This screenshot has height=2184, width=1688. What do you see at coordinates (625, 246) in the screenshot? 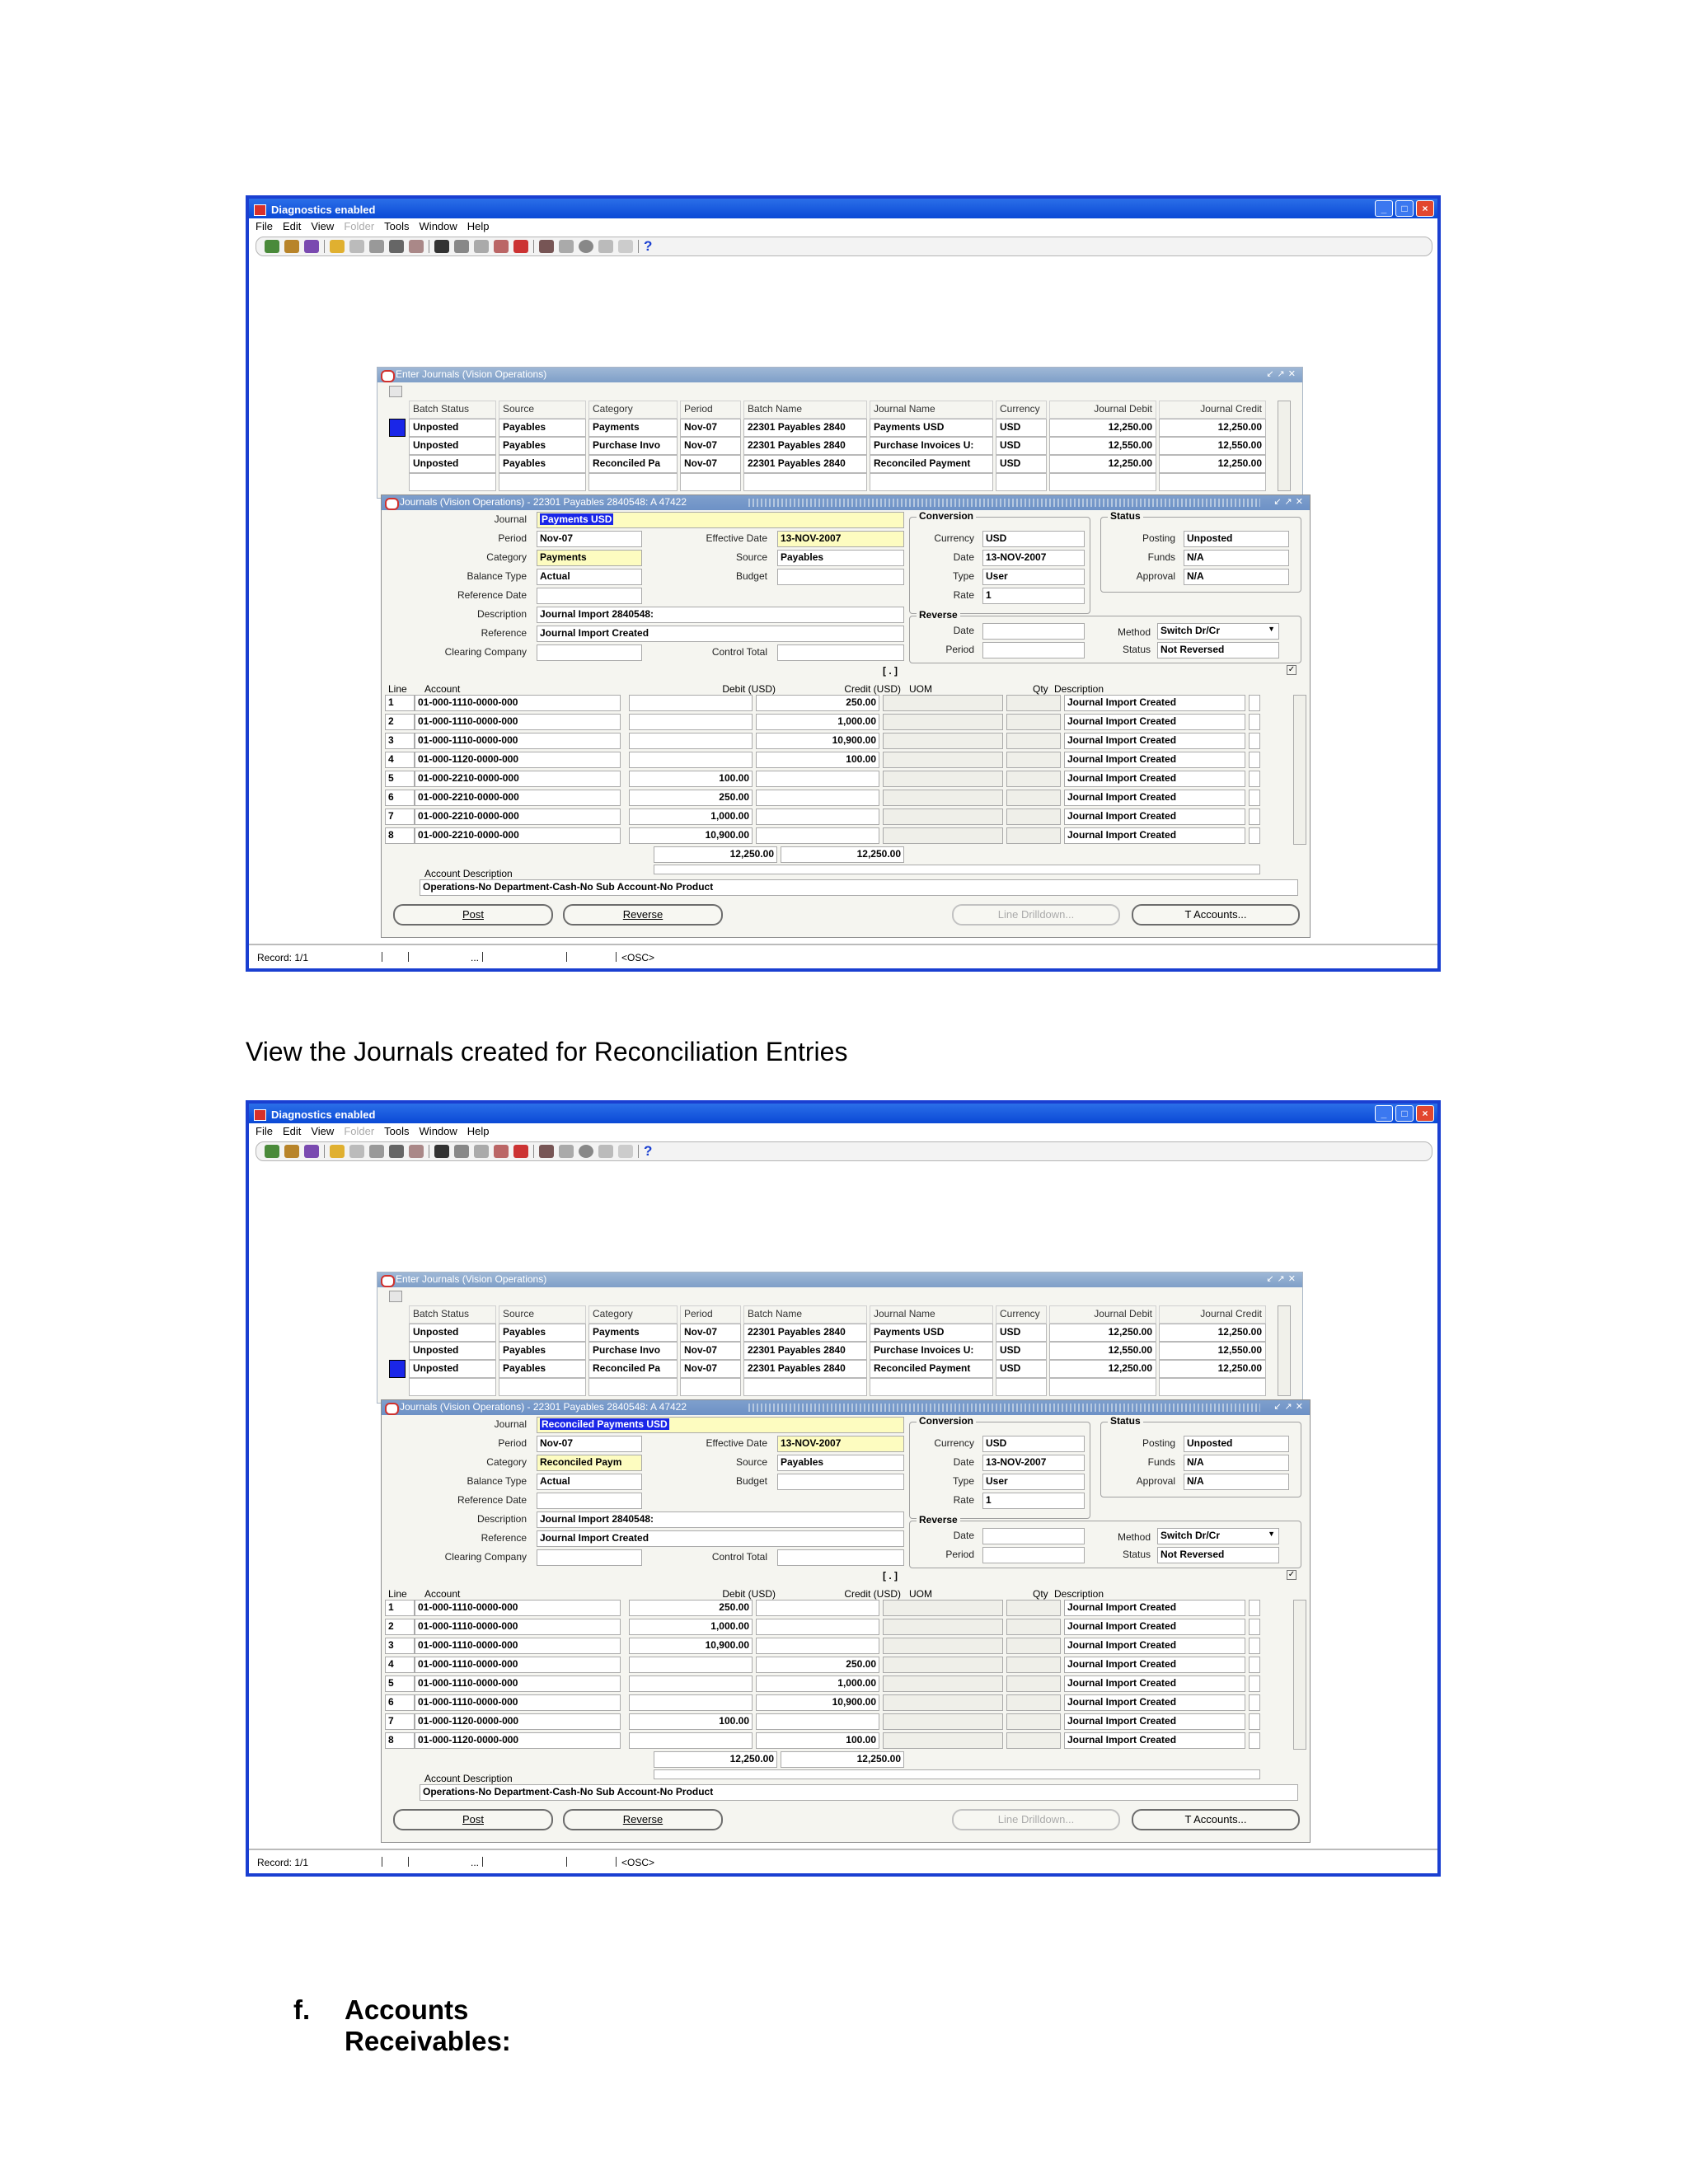
I see `folder-tools-icon` at bounding box center [625, 246].